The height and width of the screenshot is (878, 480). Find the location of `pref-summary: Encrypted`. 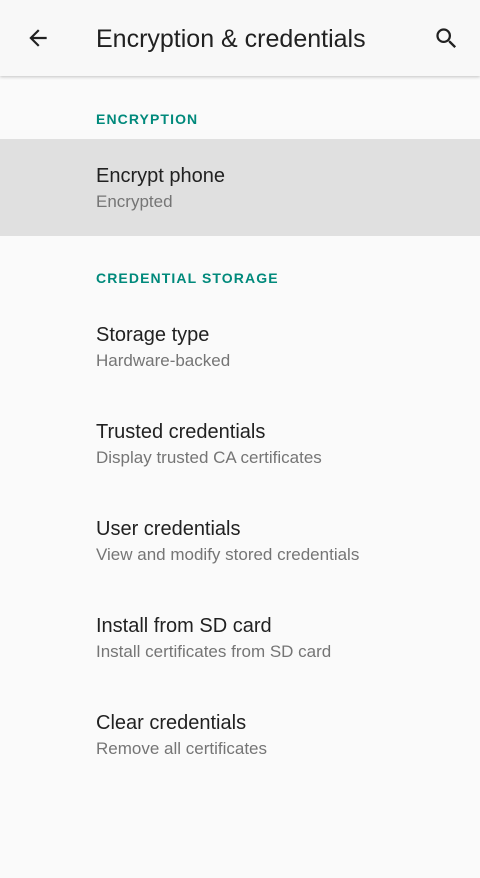

pref-summary: Encrypted is located at coordinates (134, 201).